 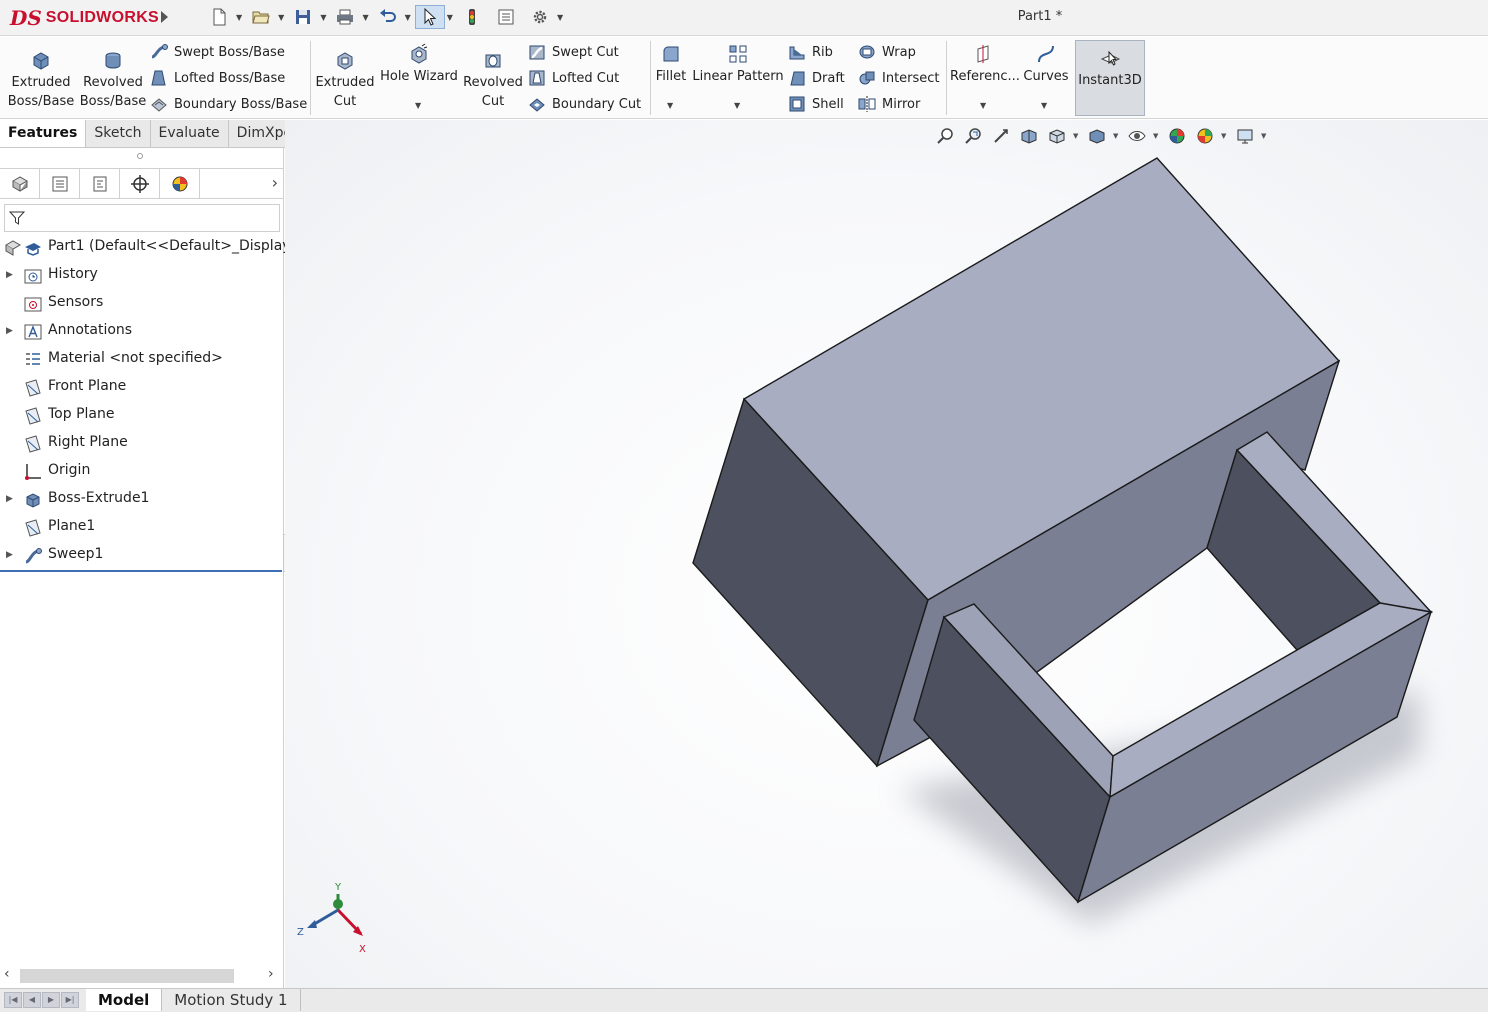 I want to click on view-orientation-dropdown-caret: ▼, so click(x=1077, y=136).